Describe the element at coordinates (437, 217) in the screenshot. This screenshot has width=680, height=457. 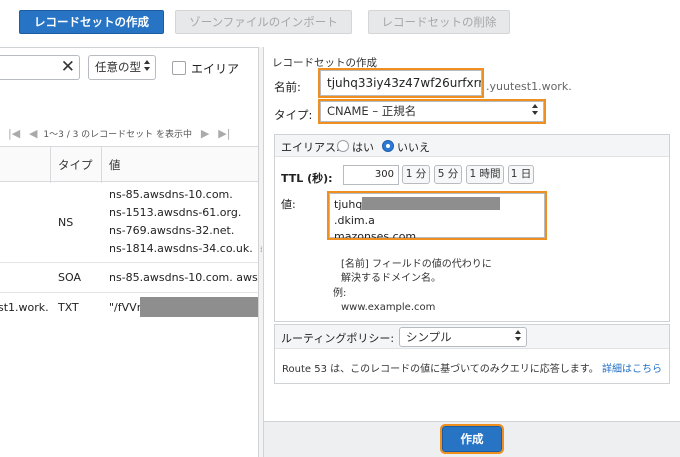
I see `value-textarea: tjuhq .dkim.a mazonses.com` at that location.